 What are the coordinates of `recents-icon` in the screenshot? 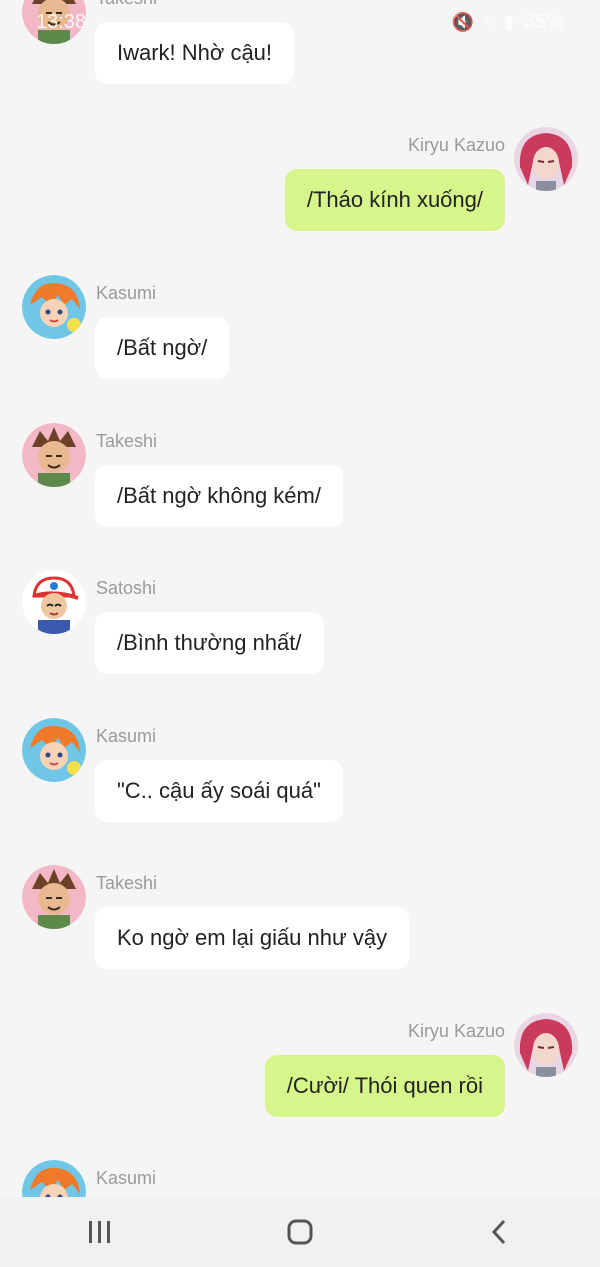 It's located at (99, 1232).